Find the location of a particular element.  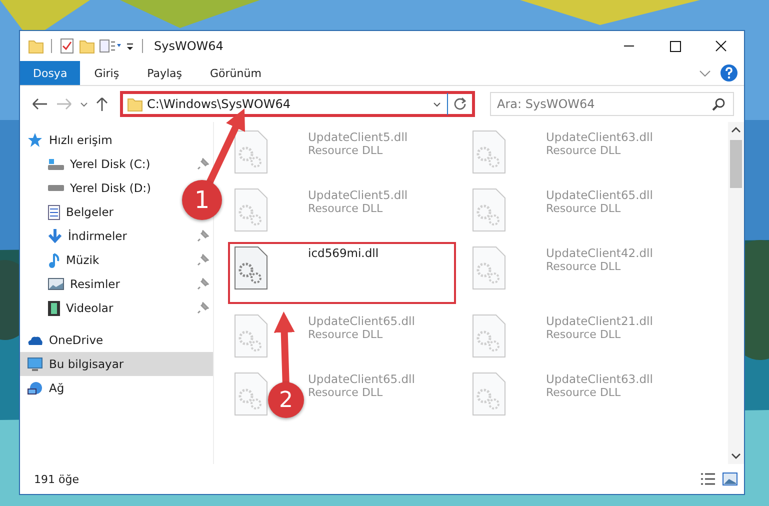

sidebar-item: İndirmeler is located at coordinates (97, 236).